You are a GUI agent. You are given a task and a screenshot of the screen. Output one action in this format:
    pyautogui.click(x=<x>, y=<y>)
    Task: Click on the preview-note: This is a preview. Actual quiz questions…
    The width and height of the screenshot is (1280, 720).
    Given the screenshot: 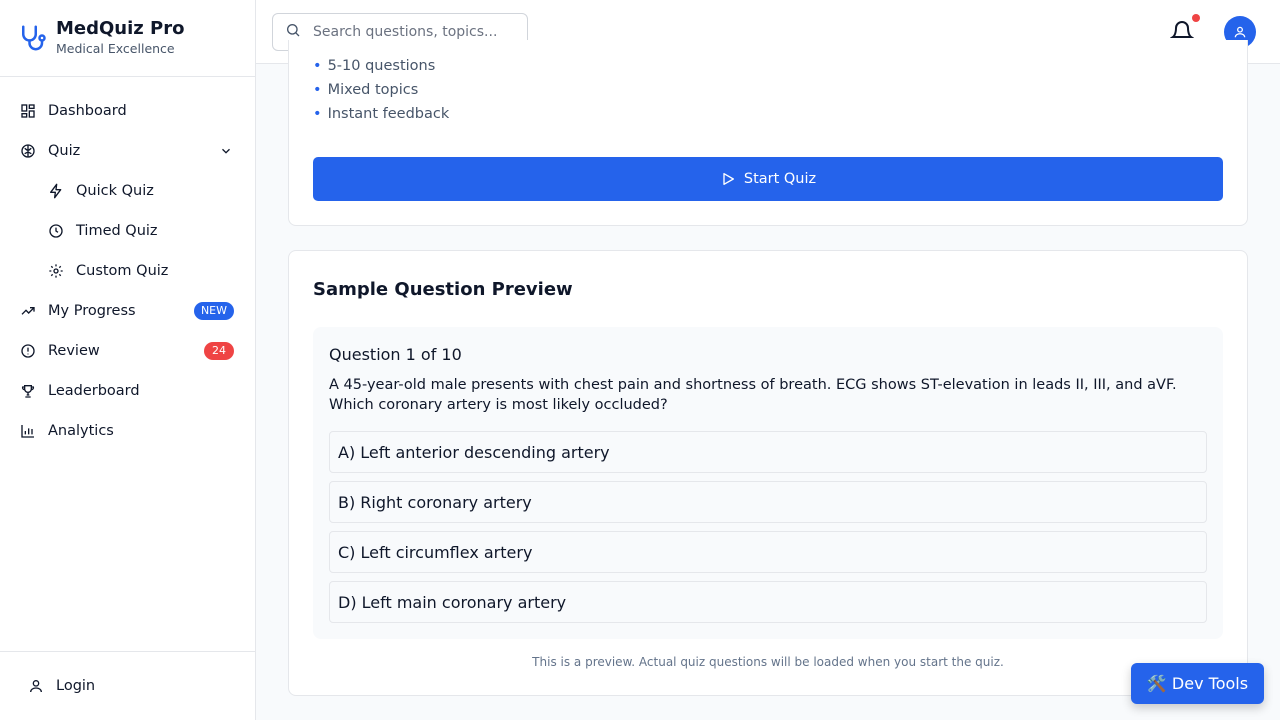 What is the action you would take?
    pyautogui.click(x=768, y=662)
    